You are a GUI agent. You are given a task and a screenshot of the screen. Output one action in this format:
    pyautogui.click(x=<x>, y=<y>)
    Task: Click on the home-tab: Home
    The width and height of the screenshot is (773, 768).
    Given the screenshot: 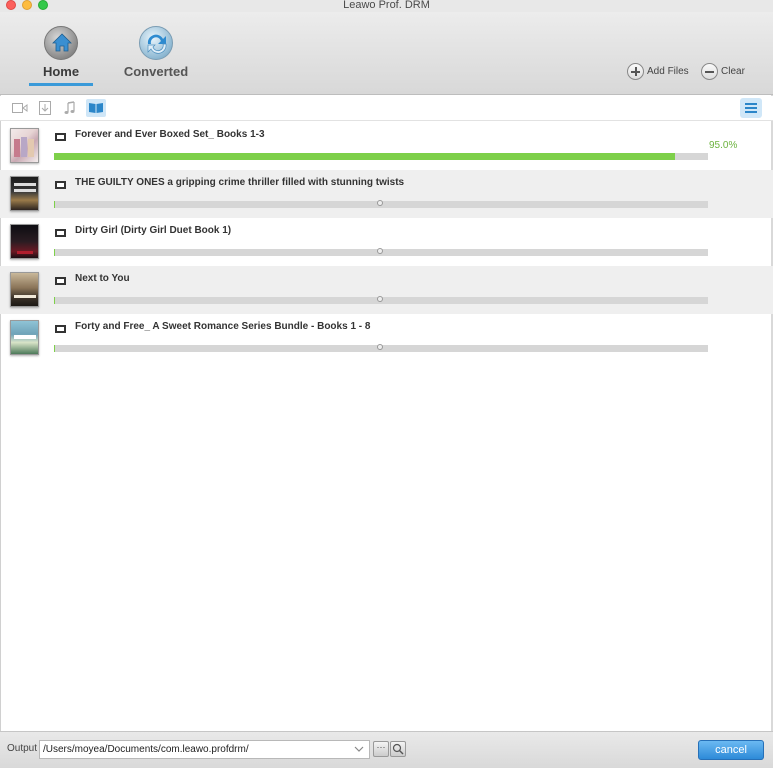 What is the action you would take?
    pyautogui.click(x=61, y=52)
    